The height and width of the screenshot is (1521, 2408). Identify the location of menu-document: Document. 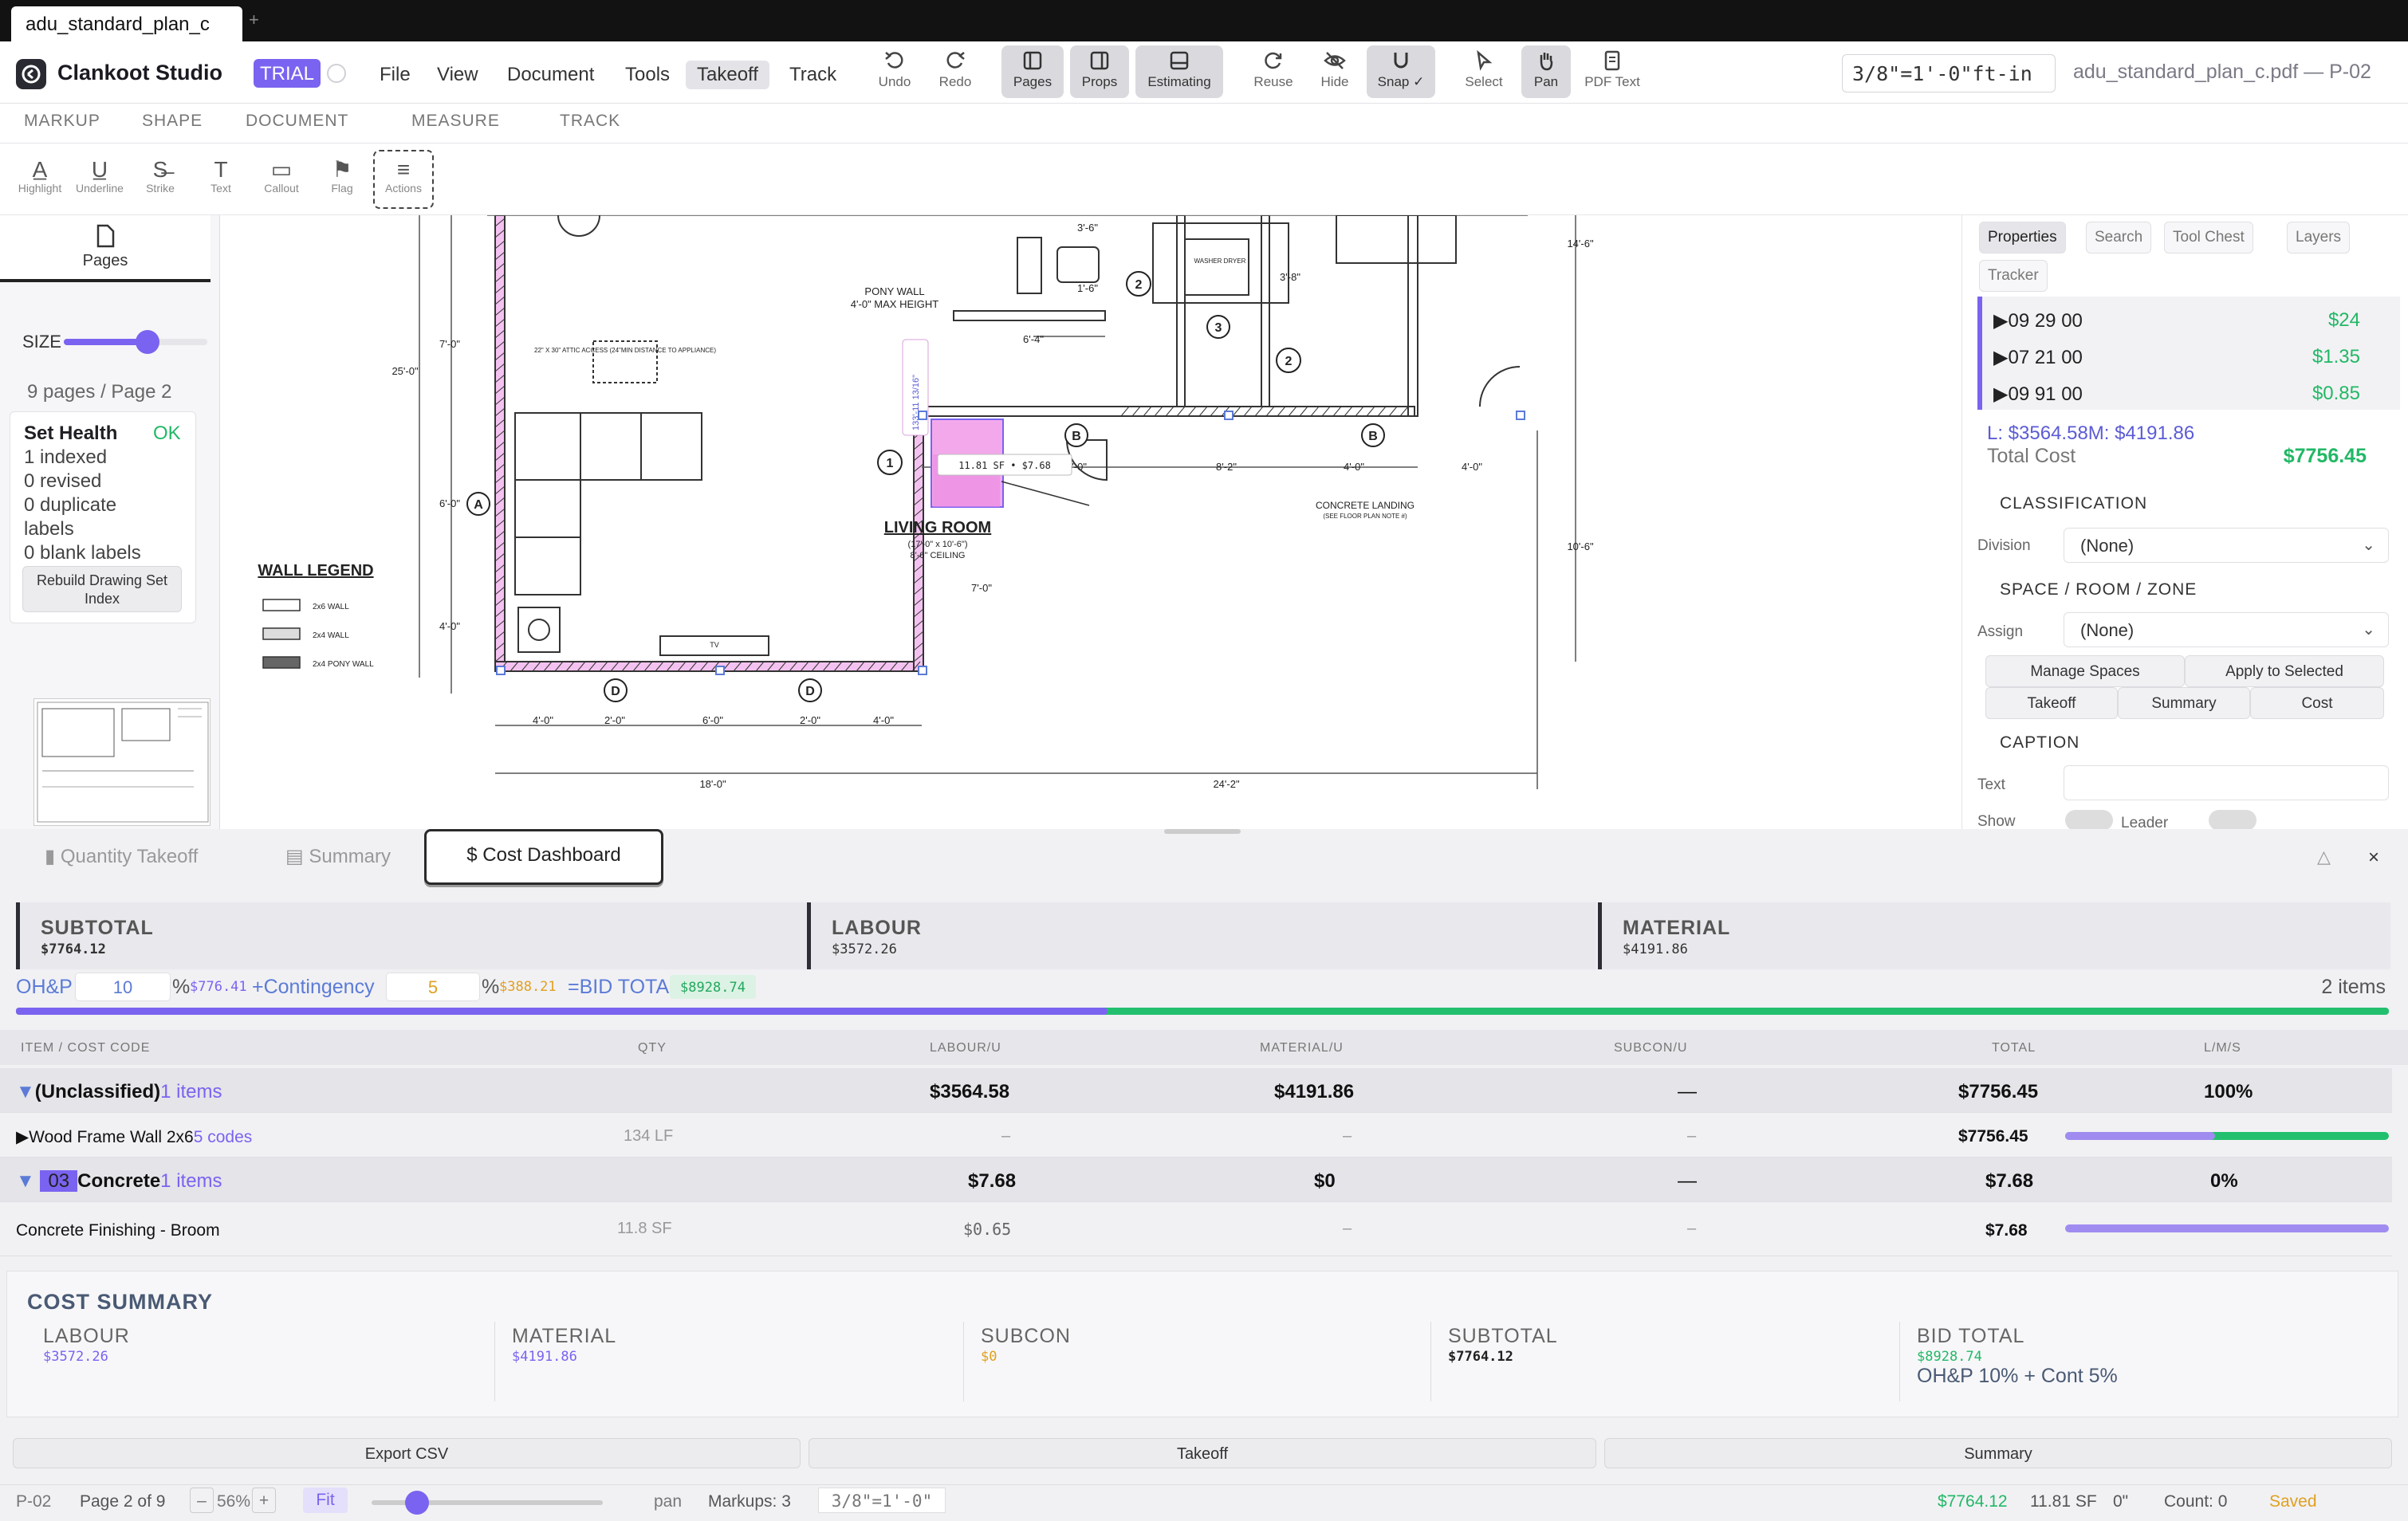
(550, 75).